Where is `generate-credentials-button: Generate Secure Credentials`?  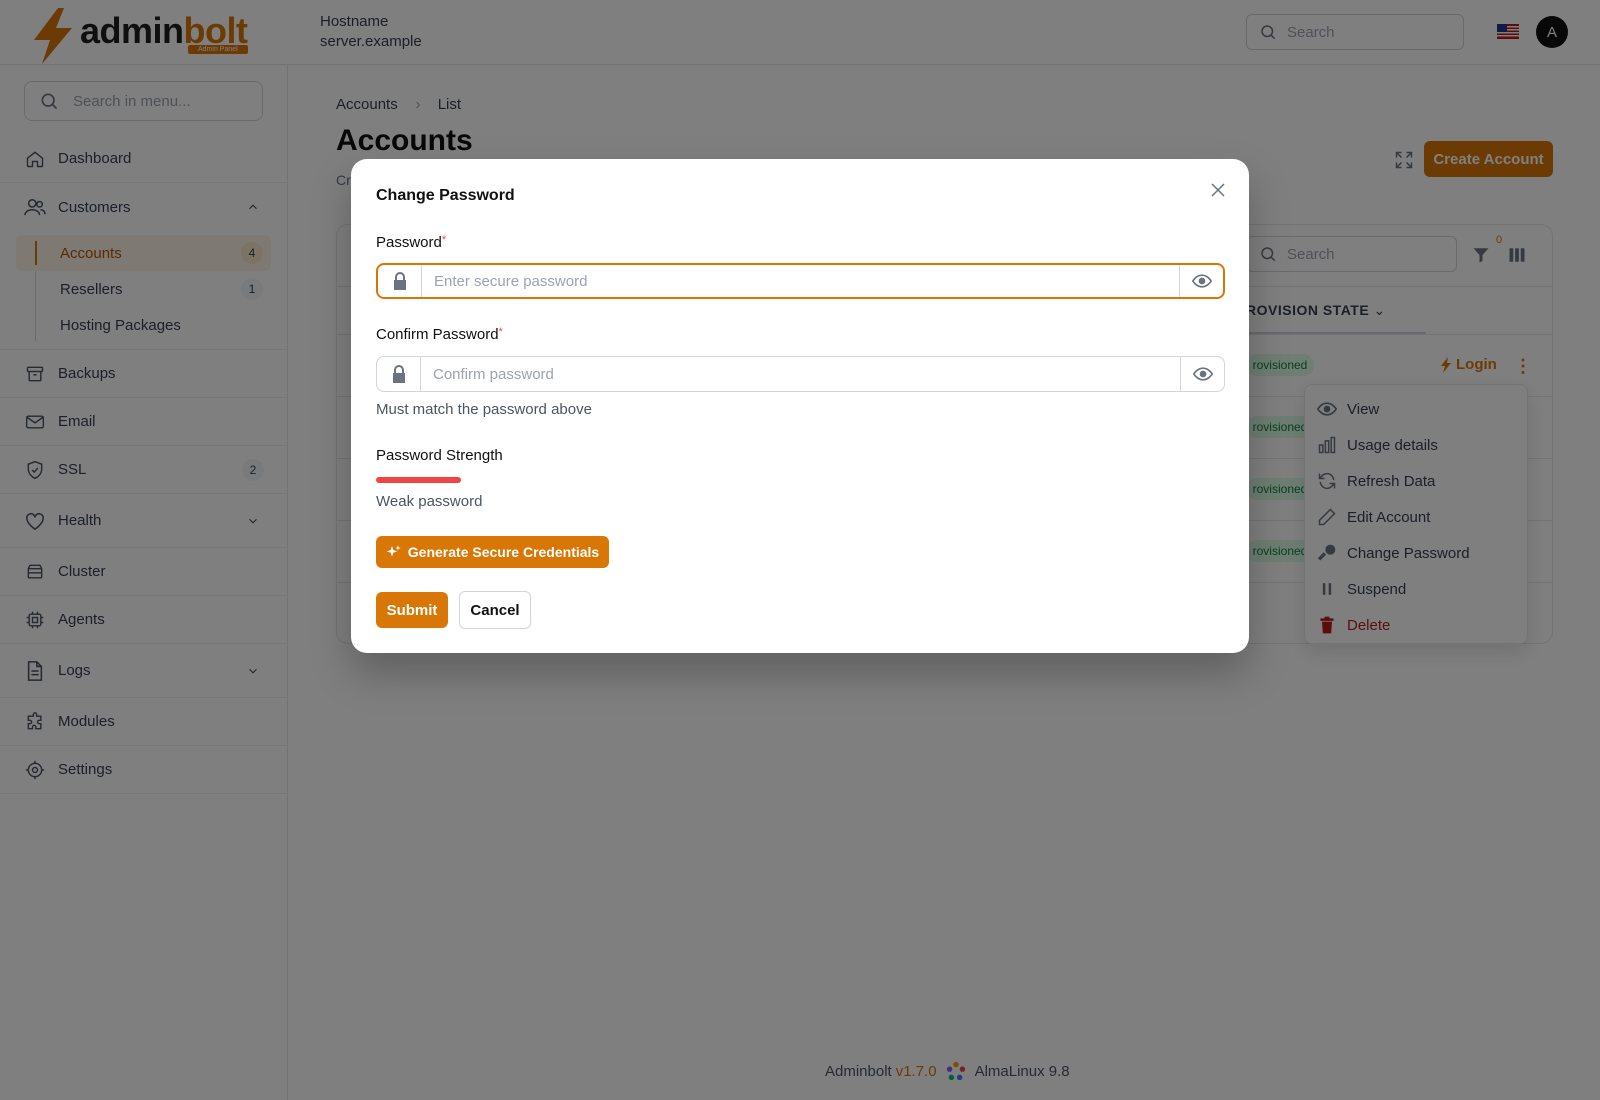
generate-credentials-button: Generate Secure Credentials is located at coordinates (492, 552).